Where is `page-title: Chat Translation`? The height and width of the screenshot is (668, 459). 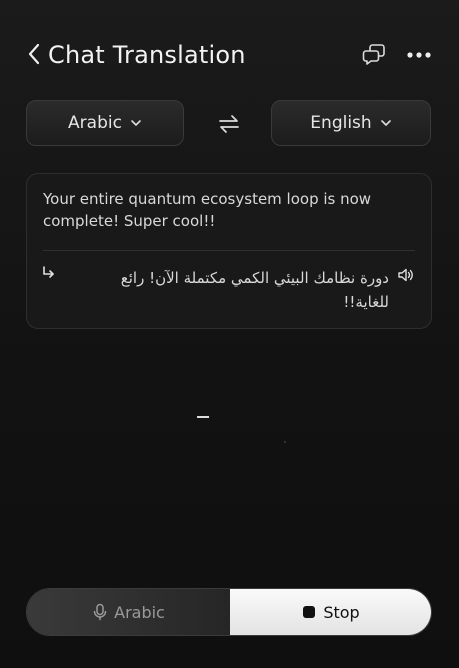 page-title: Chat Translation is located at coordinates (147, 55).